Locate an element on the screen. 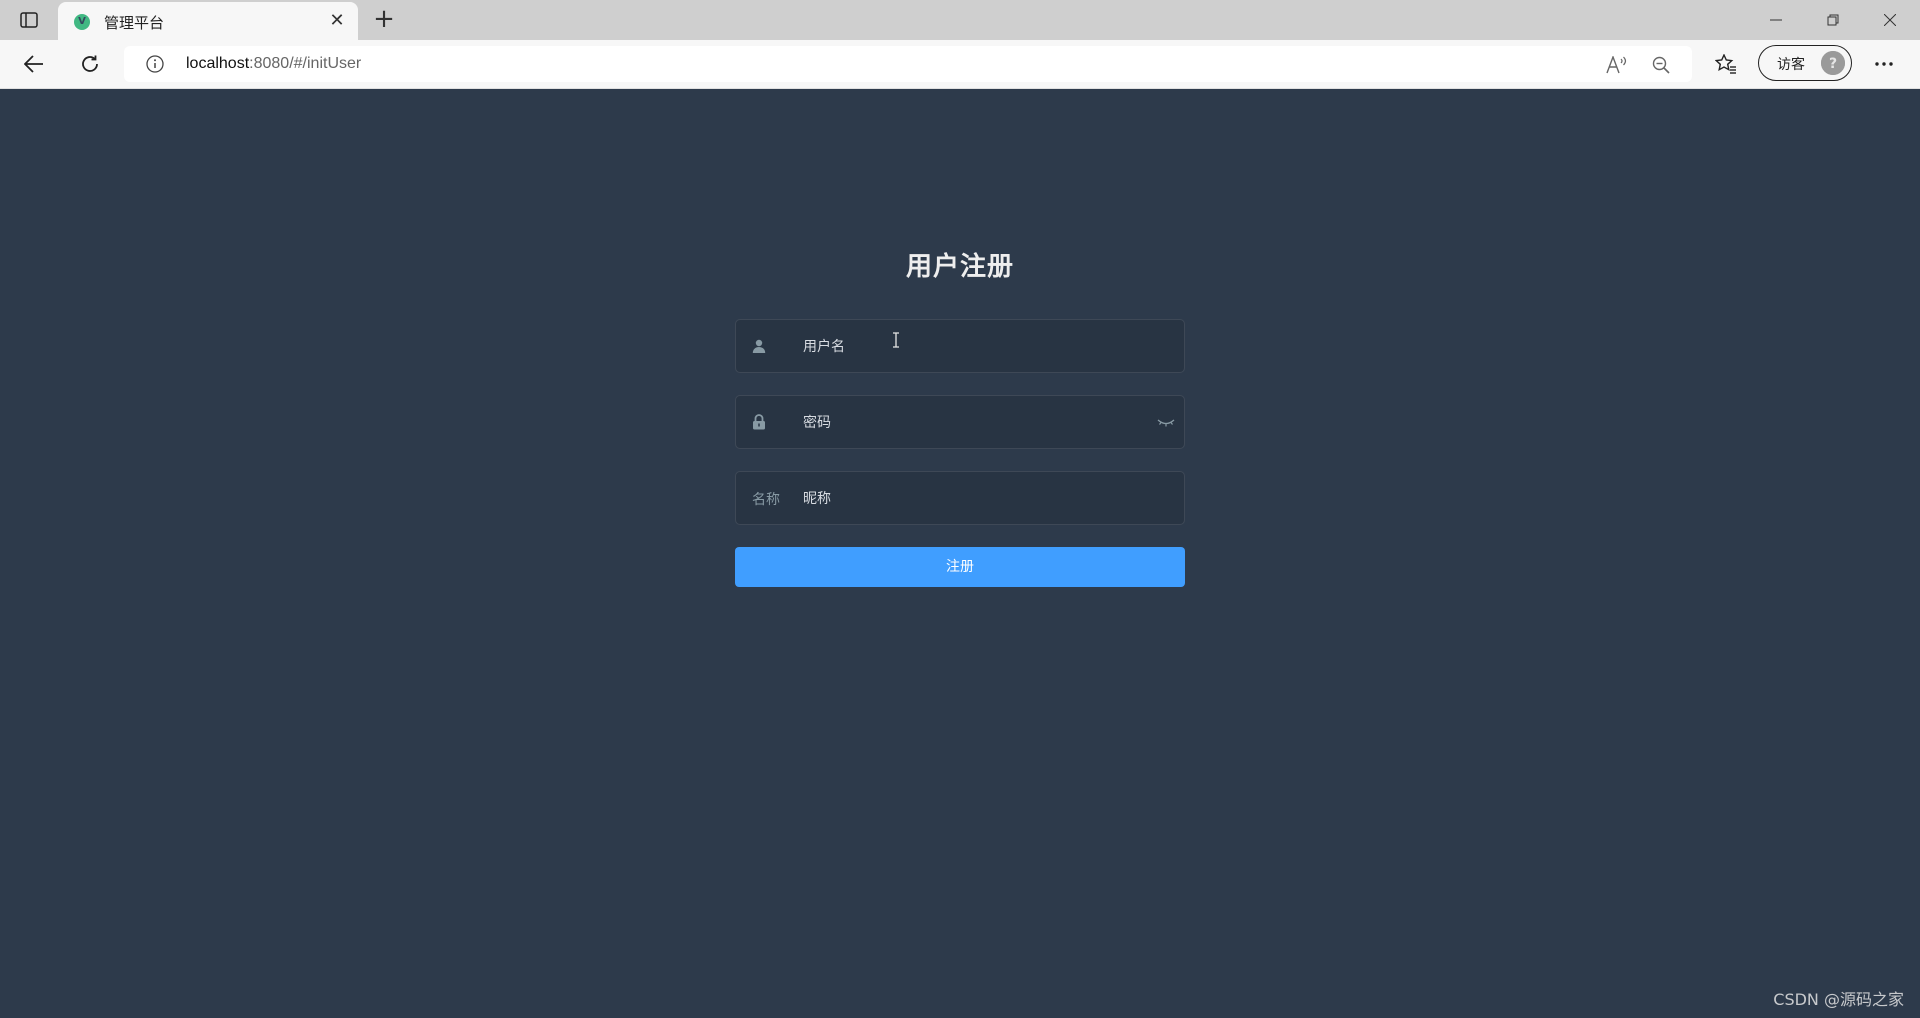 This screenshot has width=1920, height=1018. username-field is located at coordinates (960, 346).